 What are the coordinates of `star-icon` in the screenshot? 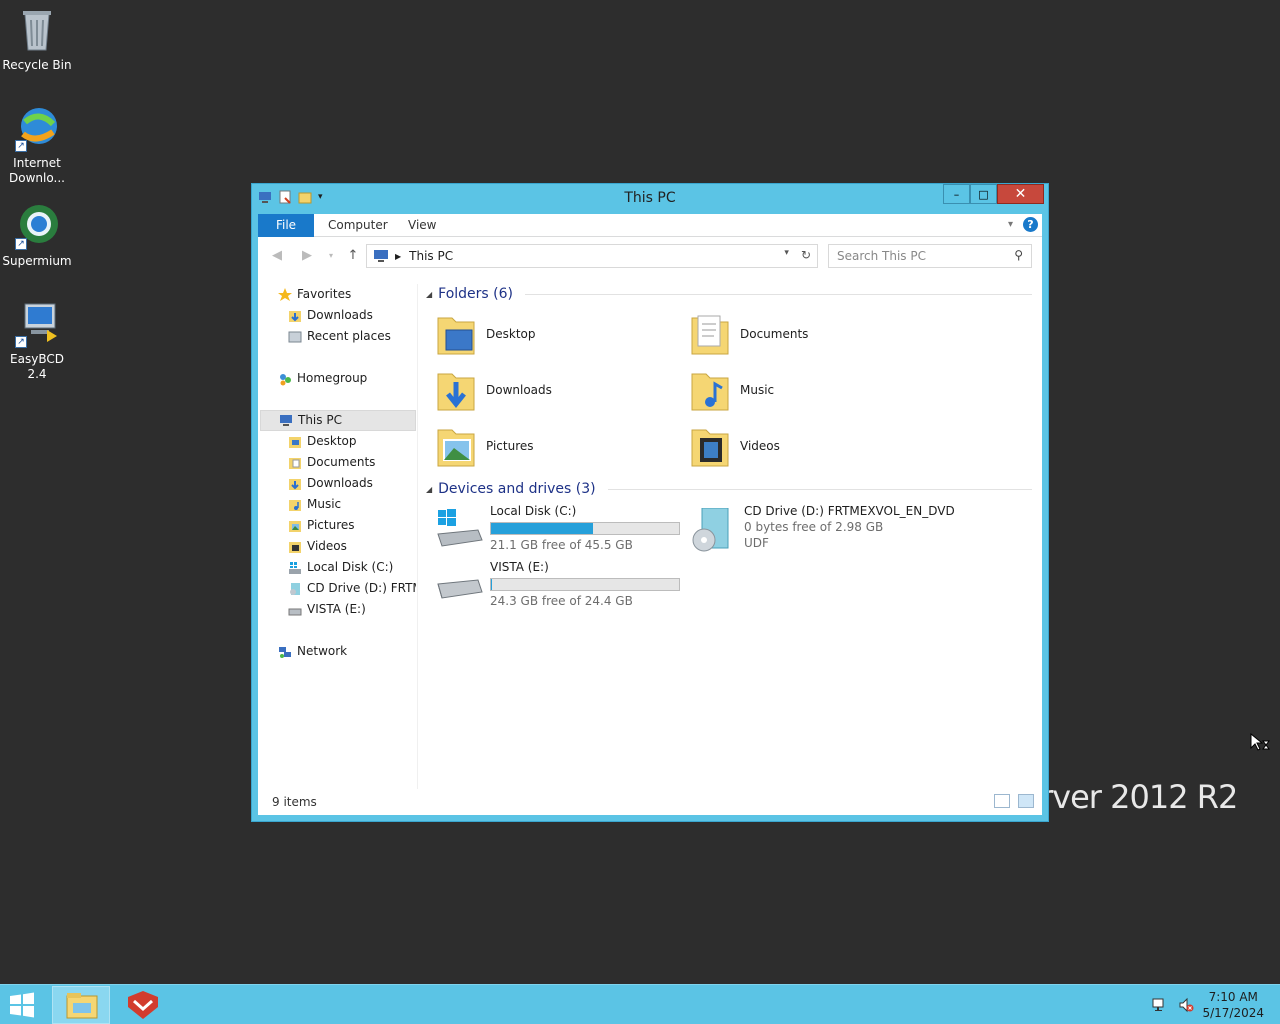 It's located at (285, 294).